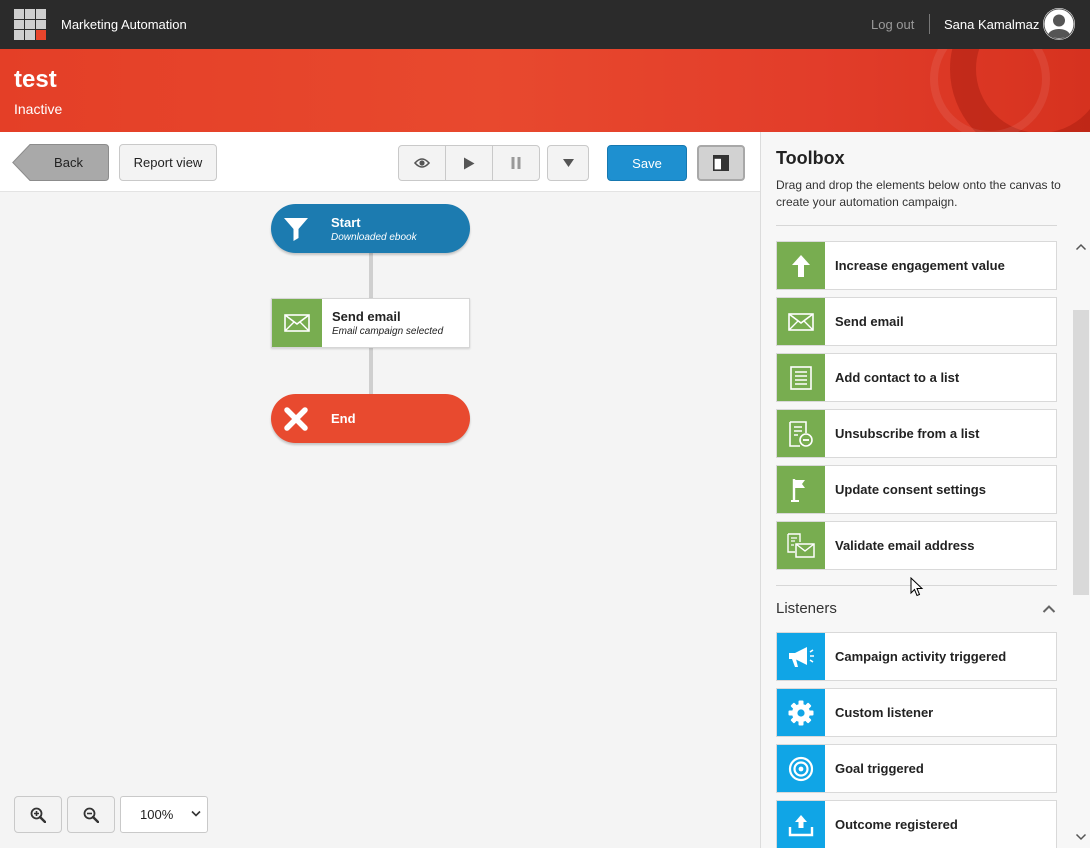  I want to click on toolbox-item-unsubscribe-from-list: Unsubscribe from a list, so click(916, 433).